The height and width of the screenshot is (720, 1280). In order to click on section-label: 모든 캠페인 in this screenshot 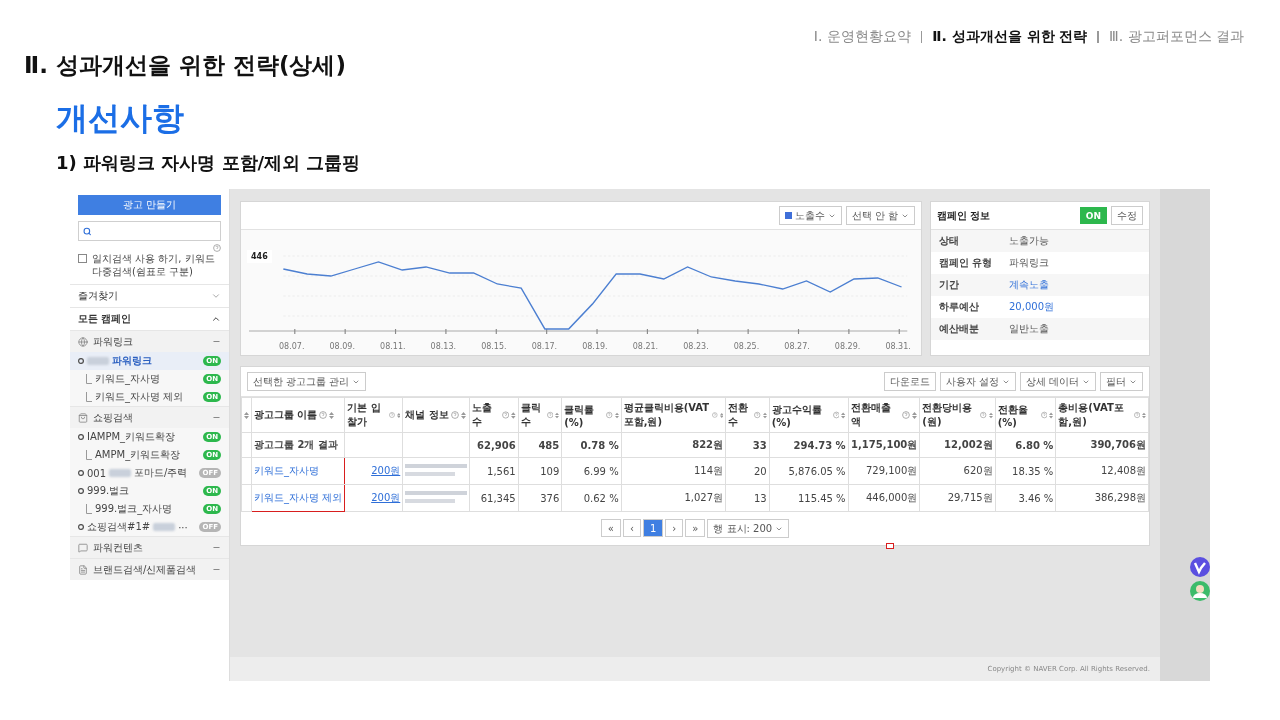, I will do `click(105, 319)`.